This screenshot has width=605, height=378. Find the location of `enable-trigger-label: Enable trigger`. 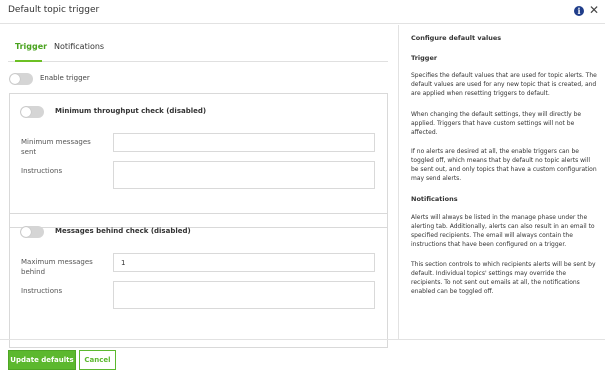

enable-trigger-label: Enable trigger is located at coordinates (65, 78).